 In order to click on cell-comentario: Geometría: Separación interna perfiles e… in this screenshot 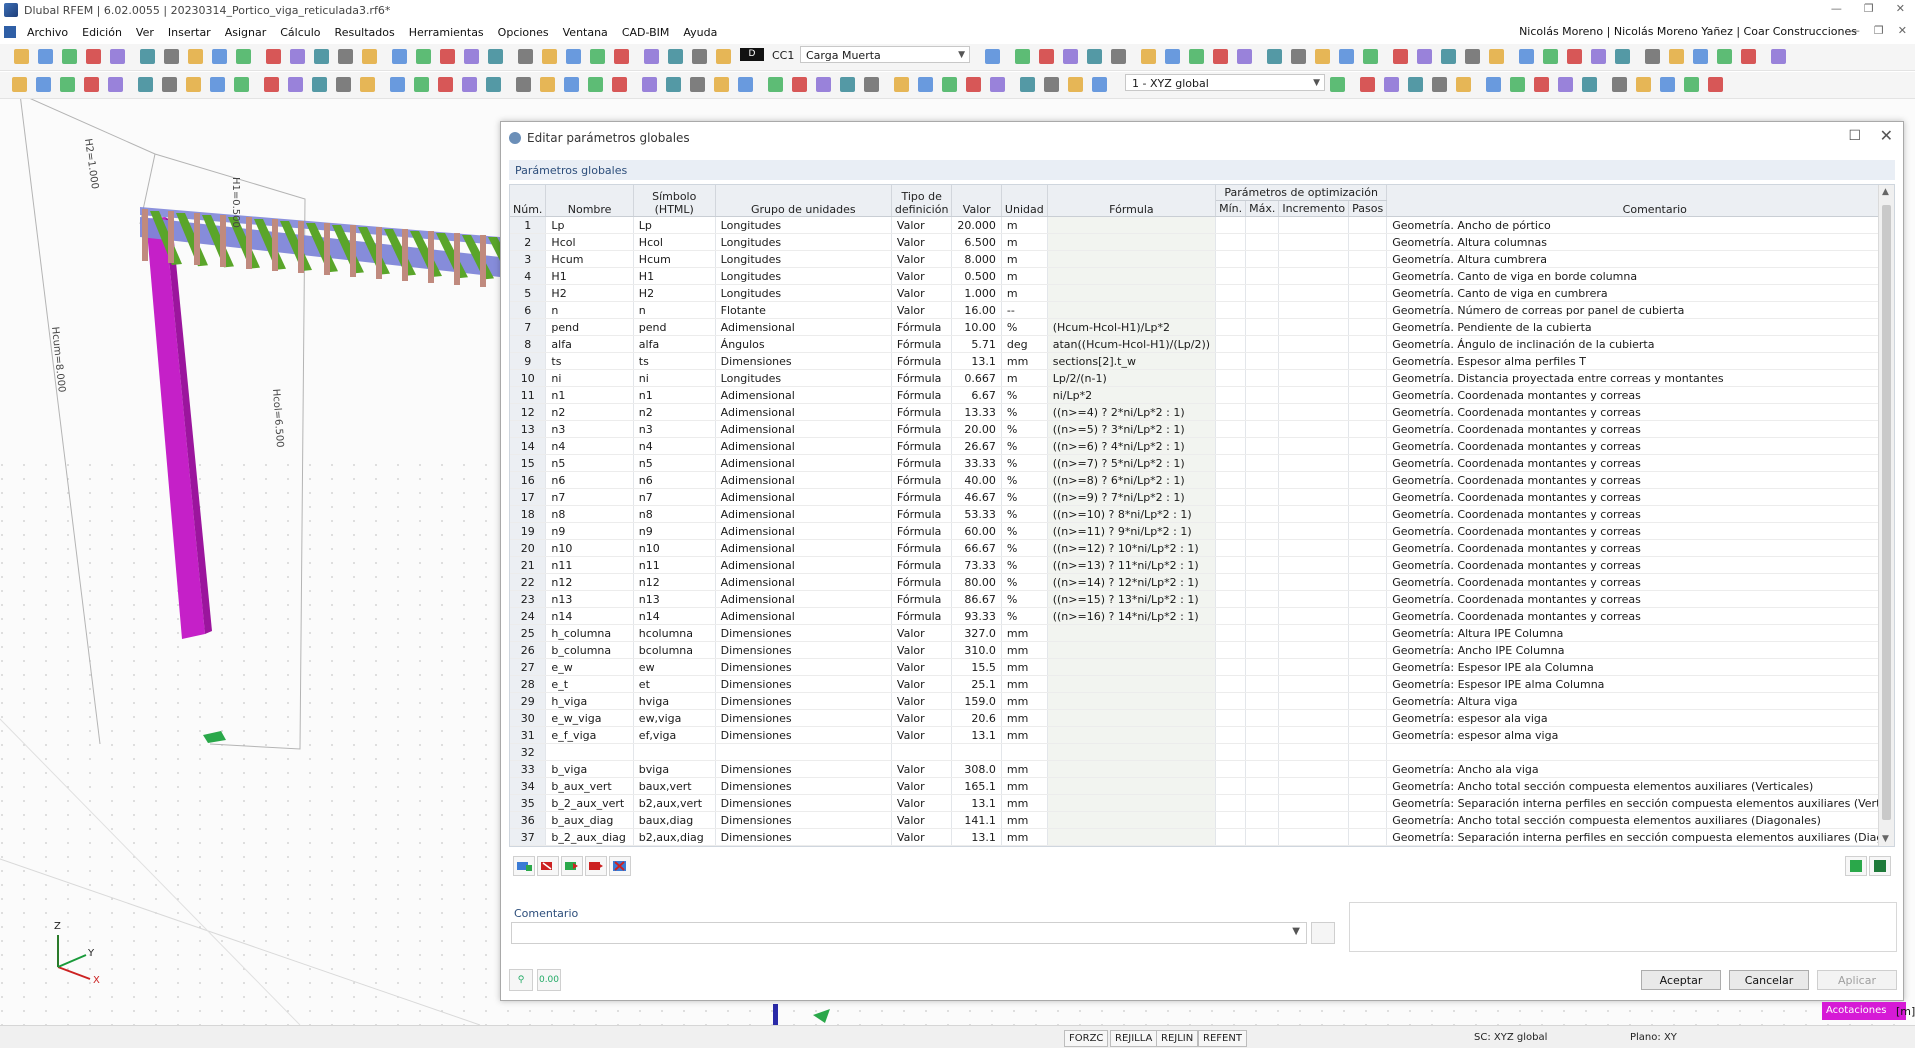, I will do `click(1640, 803)`.